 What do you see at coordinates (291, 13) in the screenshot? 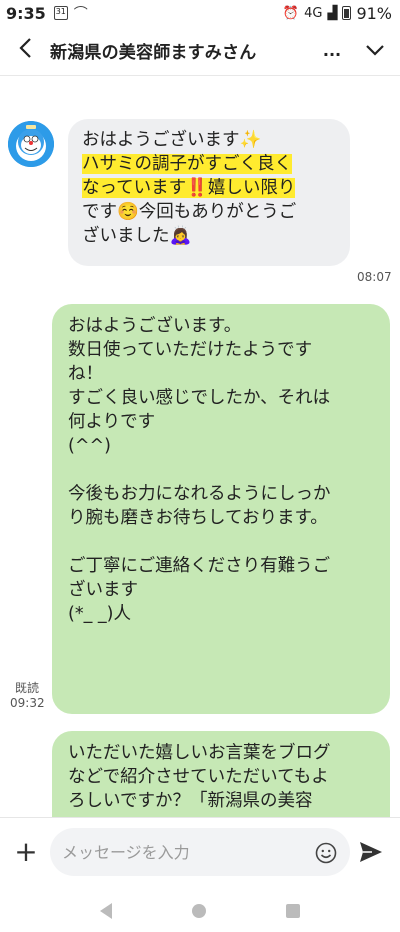
I see `alarm-icon: ⏰` at bounding box center [291, 13].